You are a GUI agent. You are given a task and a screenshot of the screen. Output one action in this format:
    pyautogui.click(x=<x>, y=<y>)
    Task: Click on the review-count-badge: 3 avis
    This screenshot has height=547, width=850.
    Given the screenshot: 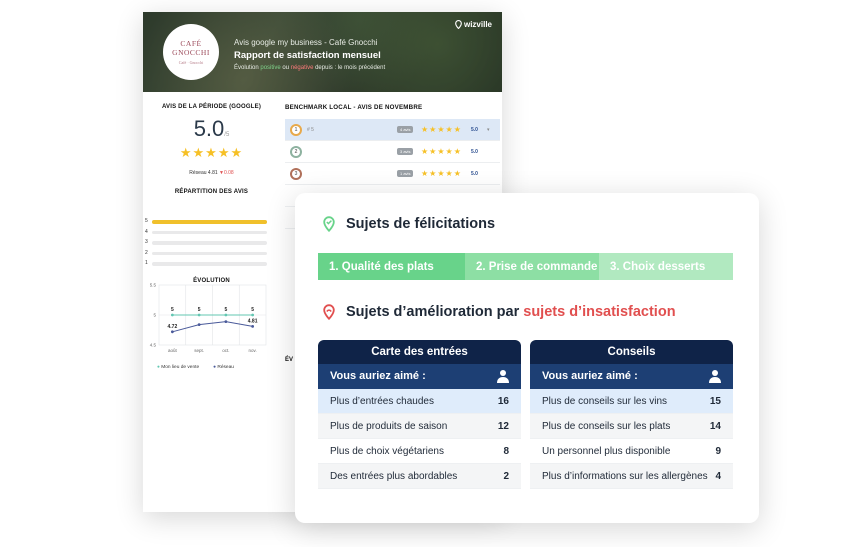 What is the action you would take?
    pyautogui.click(x=405, y=151)
    